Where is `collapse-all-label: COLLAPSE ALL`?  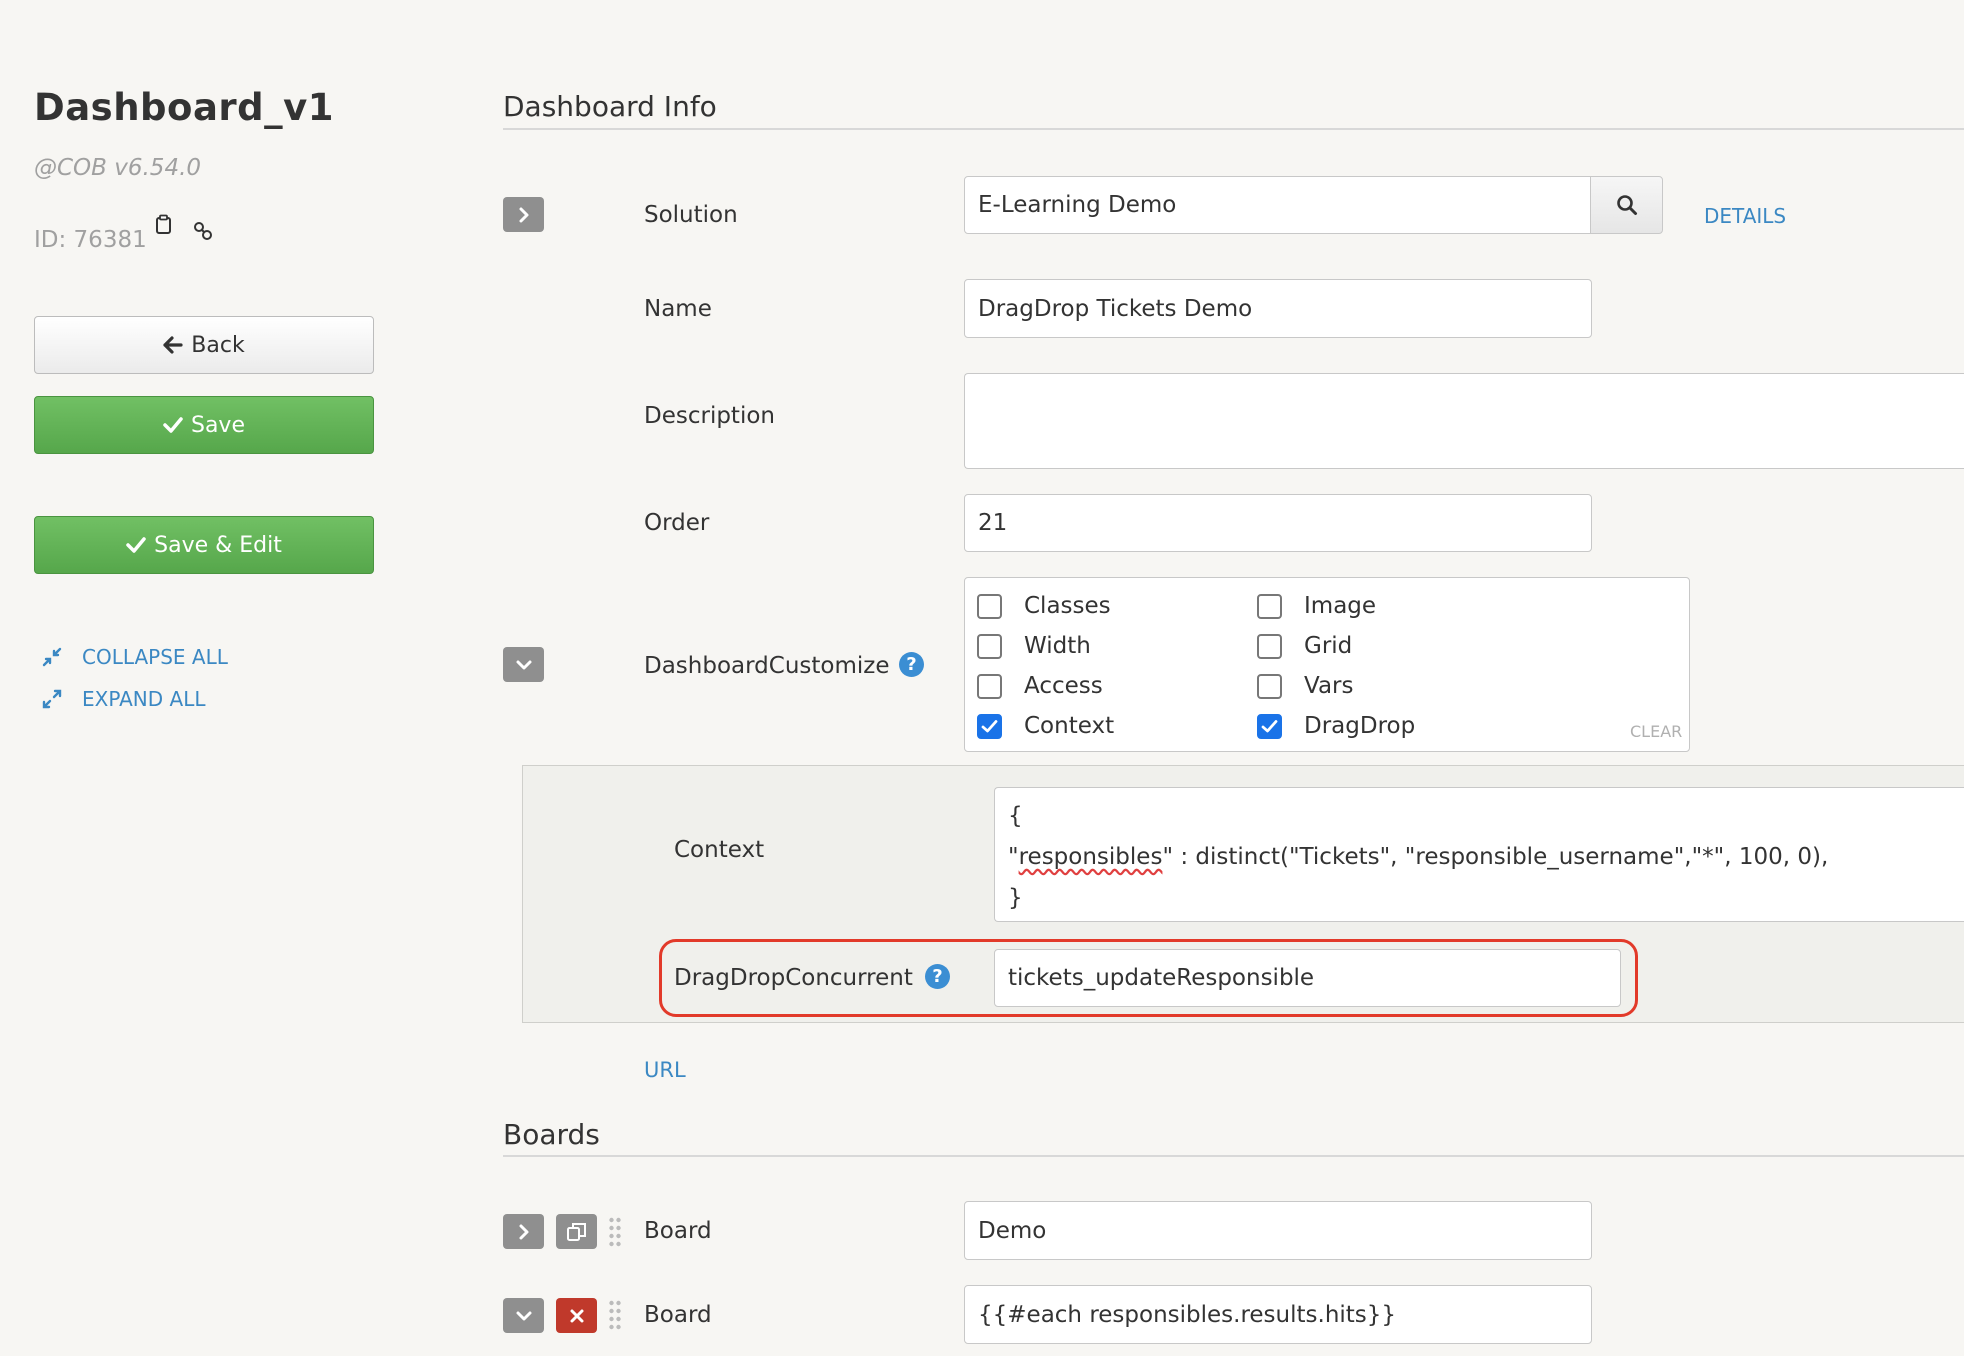
collapse-all-label: COLLAPSE ALL is located at coordinates (155, 657).